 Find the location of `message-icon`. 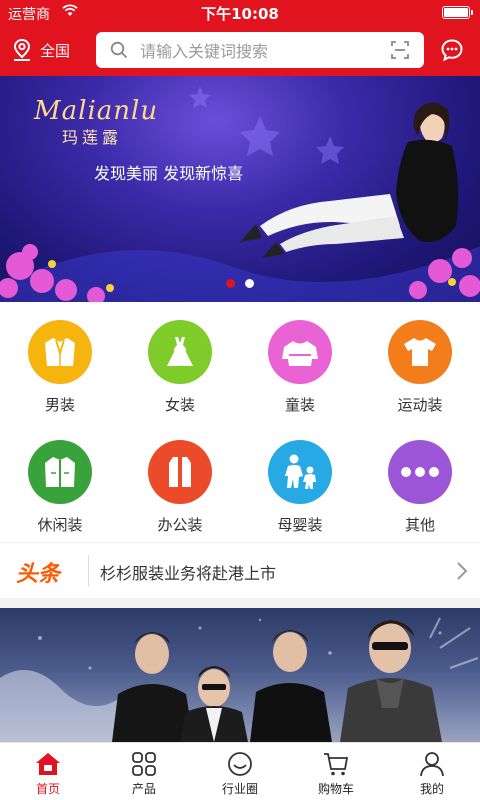

message-icon is located at coordinates (452, 52).